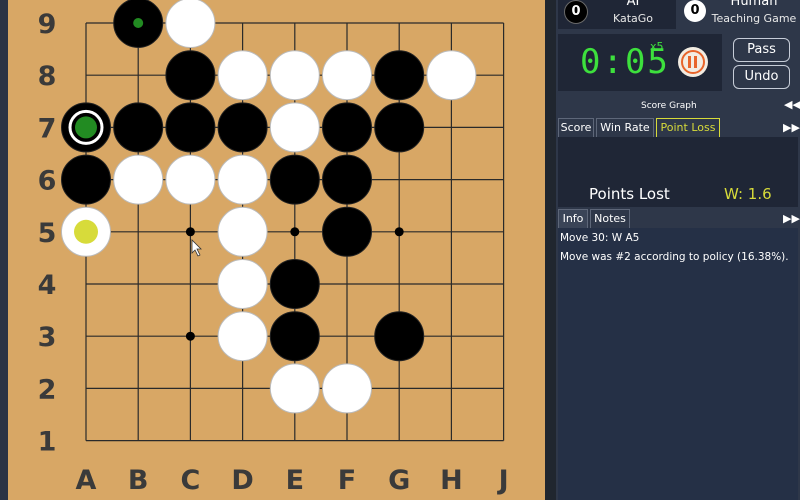  Describe the element at coordinates (294, 127) in the screenshot. I see `white-stone-E7` at that location.